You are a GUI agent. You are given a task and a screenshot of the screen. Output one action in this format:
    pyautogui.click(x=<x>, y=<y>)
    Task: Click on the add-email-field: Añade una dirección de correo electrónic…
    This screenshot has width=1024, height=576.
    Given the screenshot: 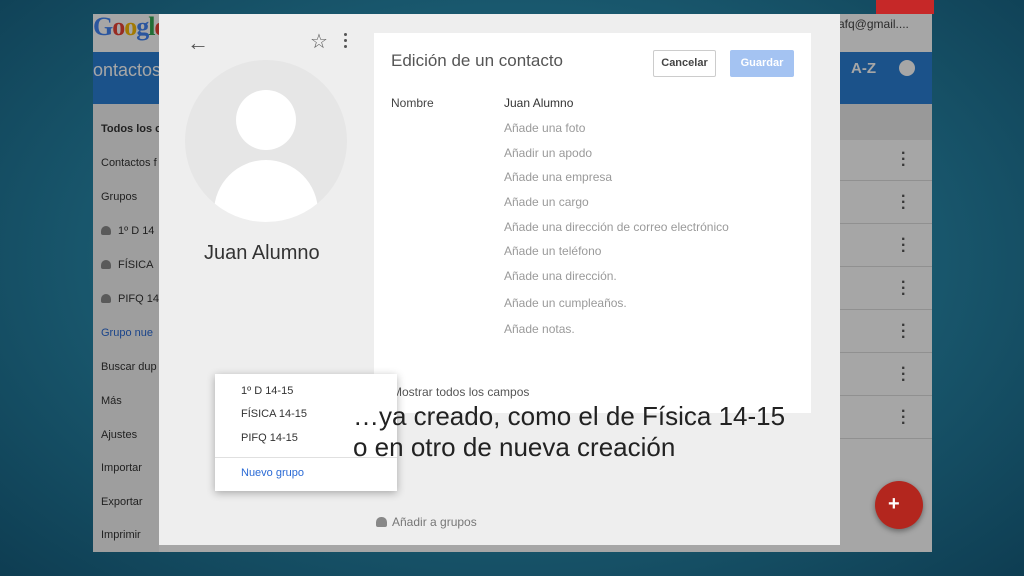 What is the action you would take?
    pyautogui.click(x=616, y=227)
    